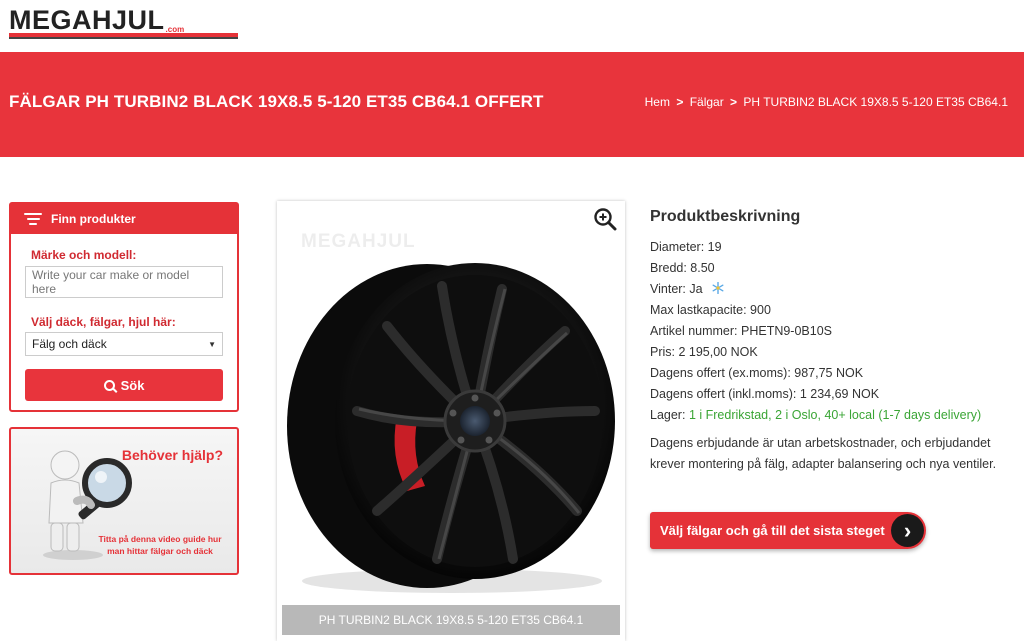 The height and width of the screenshot is (641, 1024). What do you see at coordinates (212, 344) in the screenshot?
I see `chevron-down-icon: ▼` at bounding box center [212, 344].